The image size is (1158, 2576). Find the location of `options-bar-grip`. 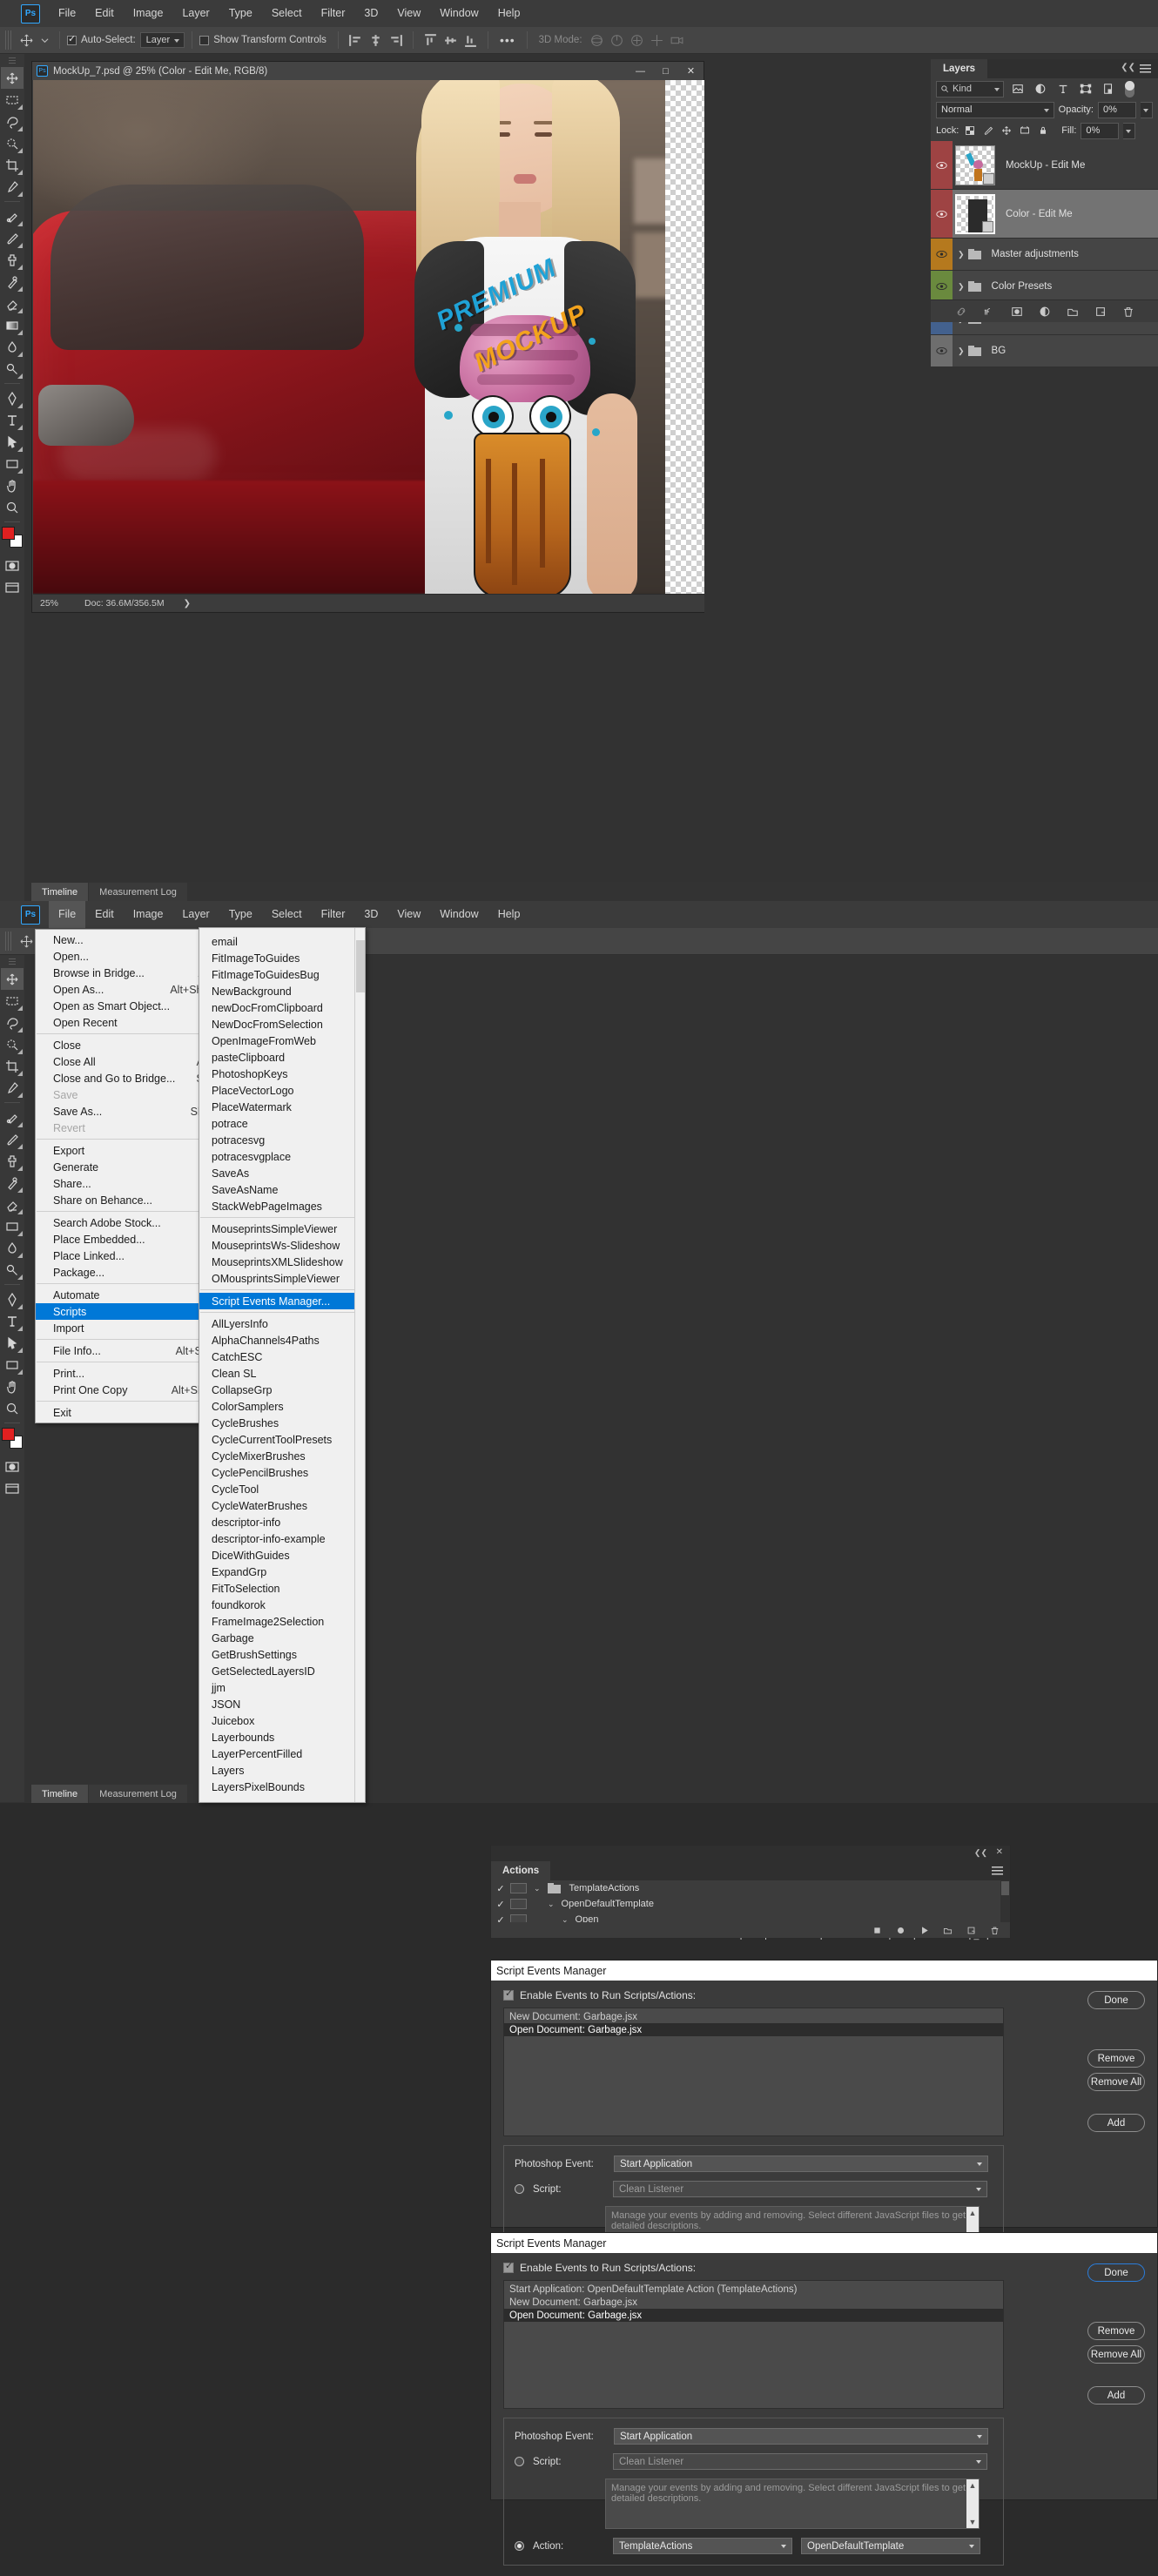

options-bar-grip is located at coordinates (8, 40).